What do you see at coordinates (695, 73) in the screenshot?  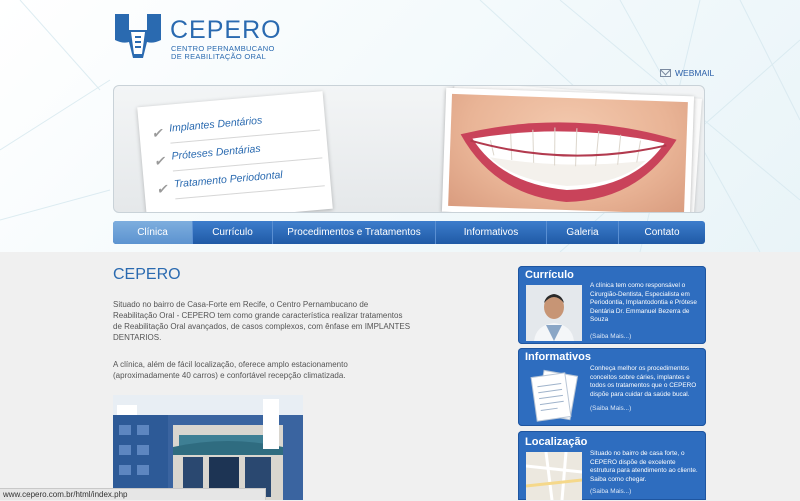 I see `webmail-label: WEBMAIL` at bounding box center [695, 73].